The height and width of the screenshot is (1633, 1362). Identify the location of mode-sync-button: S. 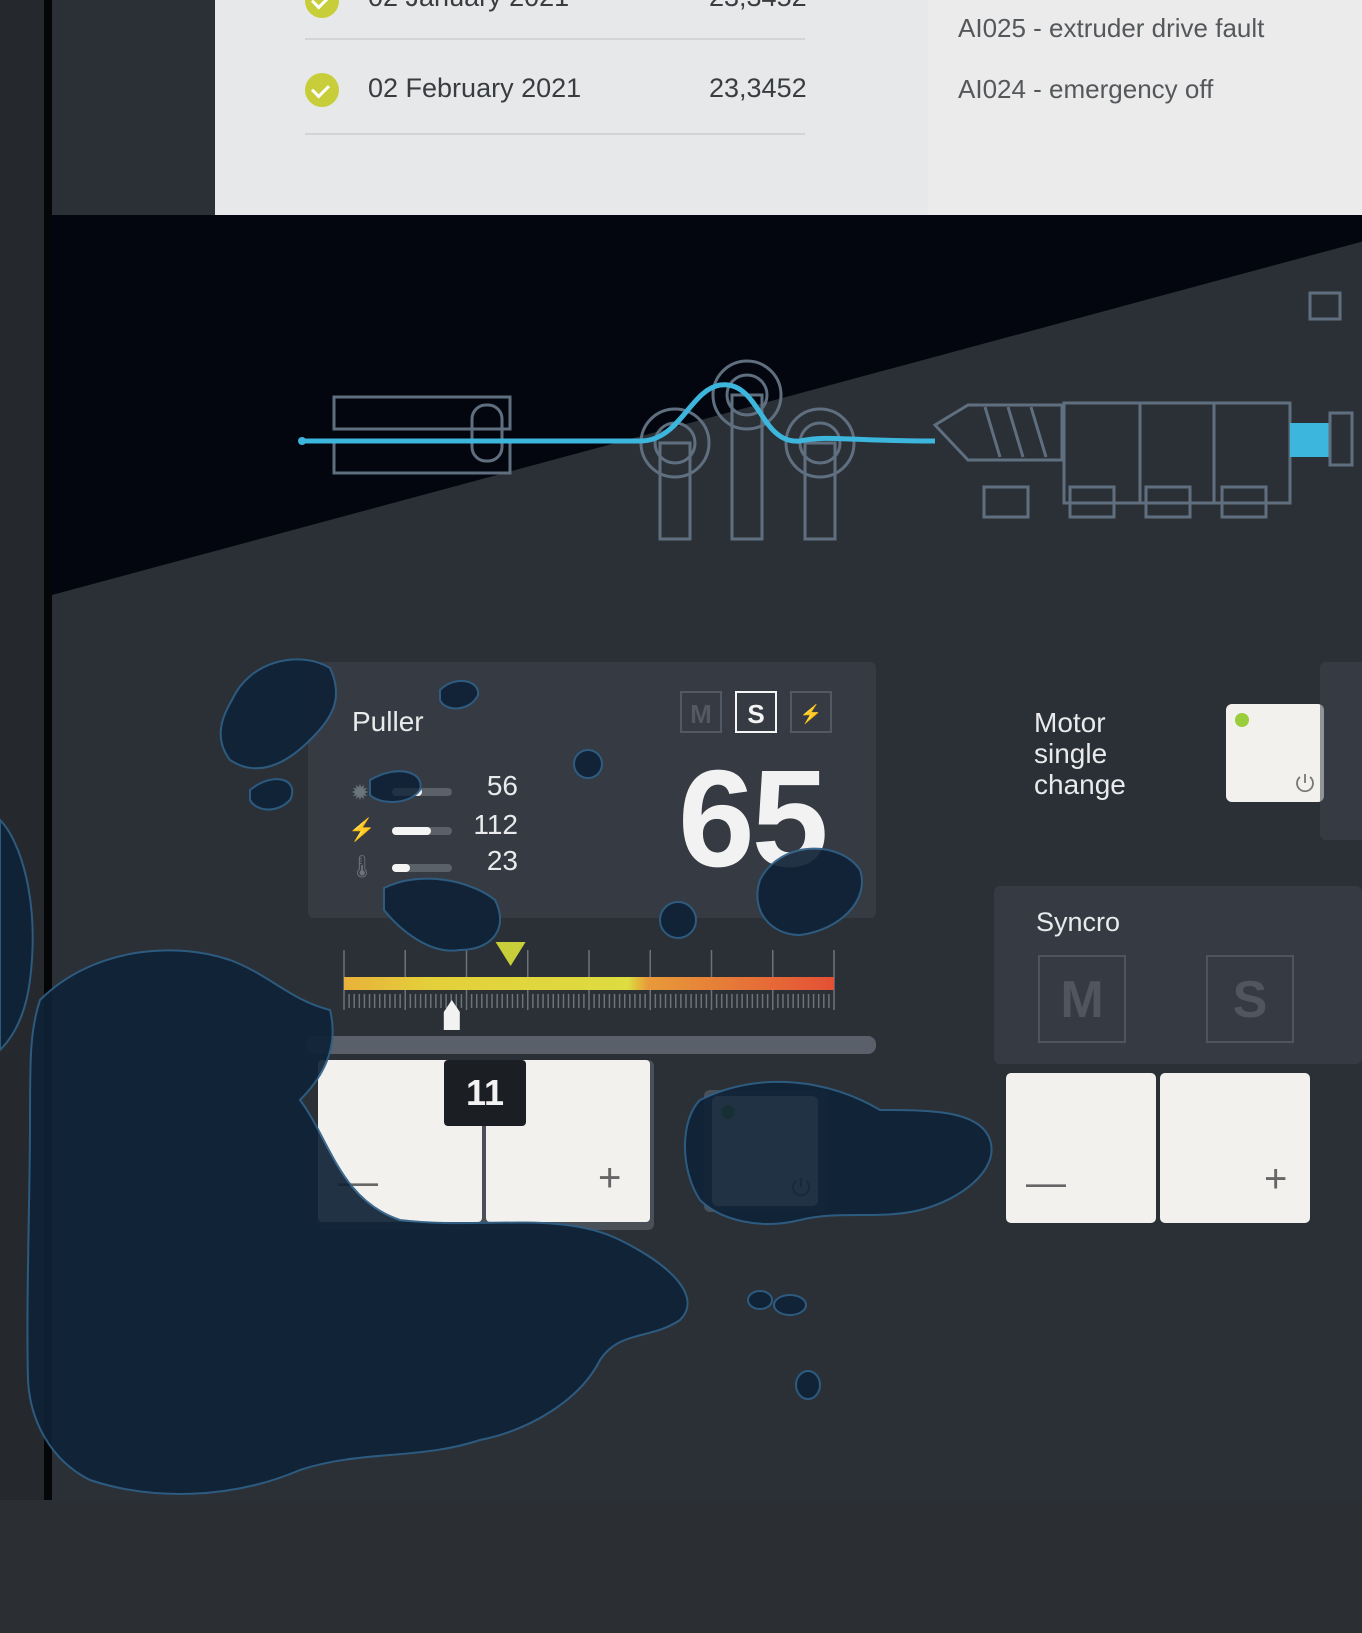
(756, 712).